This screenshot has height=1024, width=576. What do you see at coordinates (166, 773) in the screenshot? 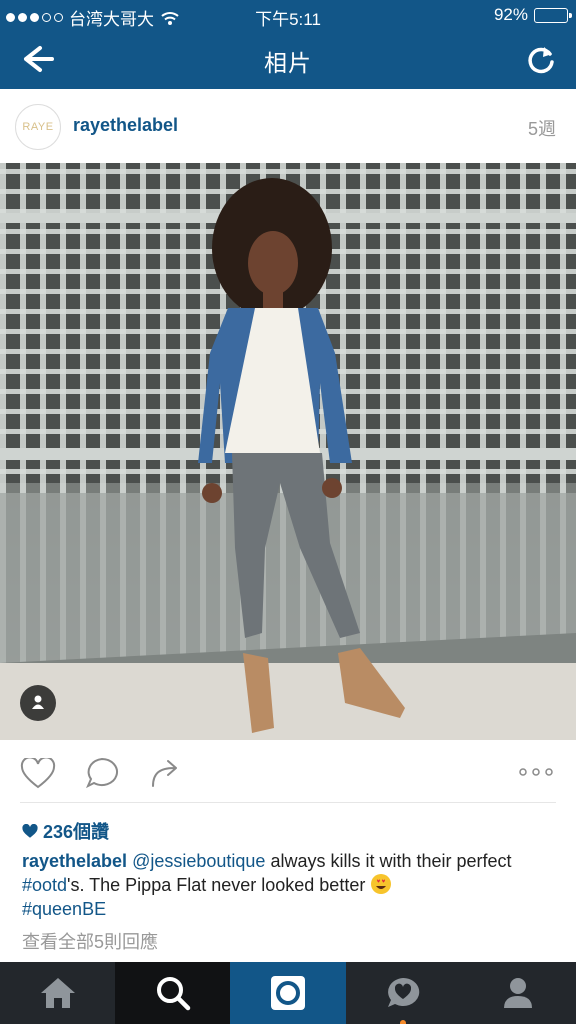
I see `share-arrow-icon` at bounding box center [166, 773].